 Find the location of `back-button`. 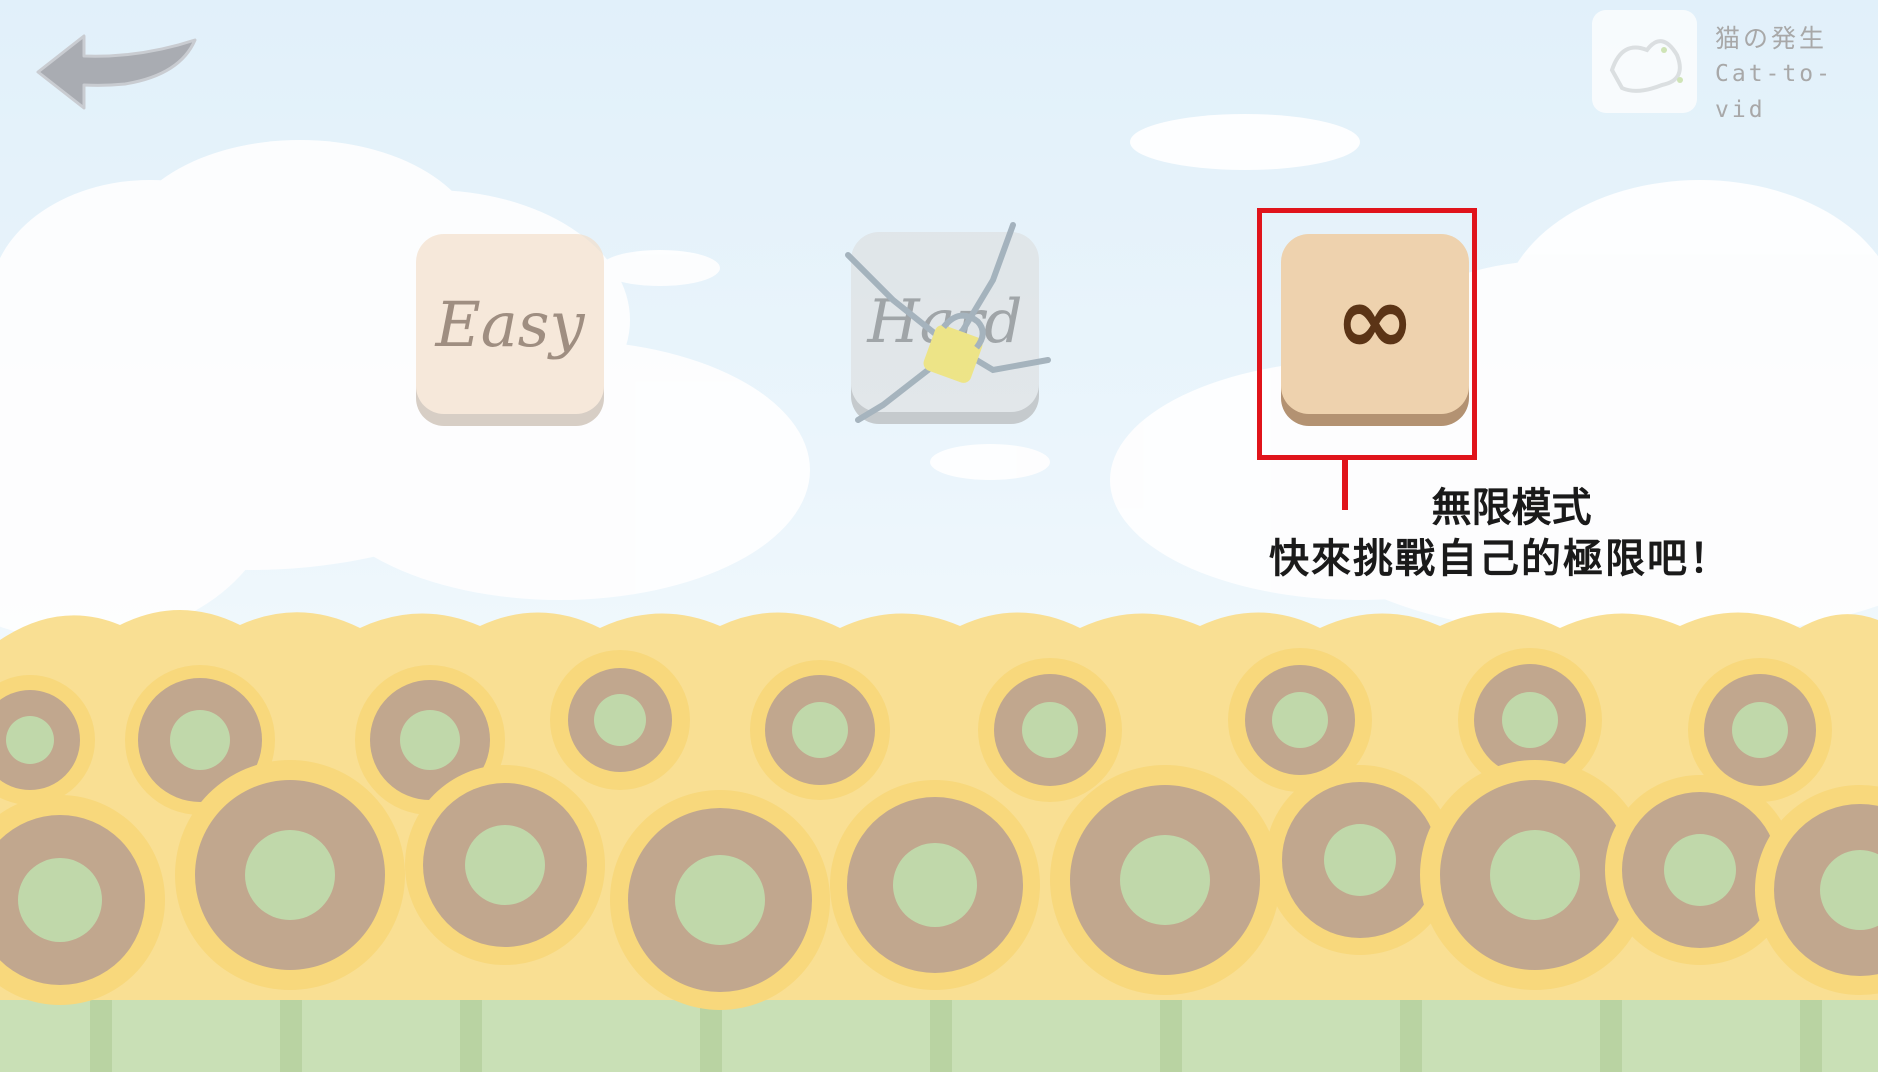

back-button is located at coordinates (117, 72).